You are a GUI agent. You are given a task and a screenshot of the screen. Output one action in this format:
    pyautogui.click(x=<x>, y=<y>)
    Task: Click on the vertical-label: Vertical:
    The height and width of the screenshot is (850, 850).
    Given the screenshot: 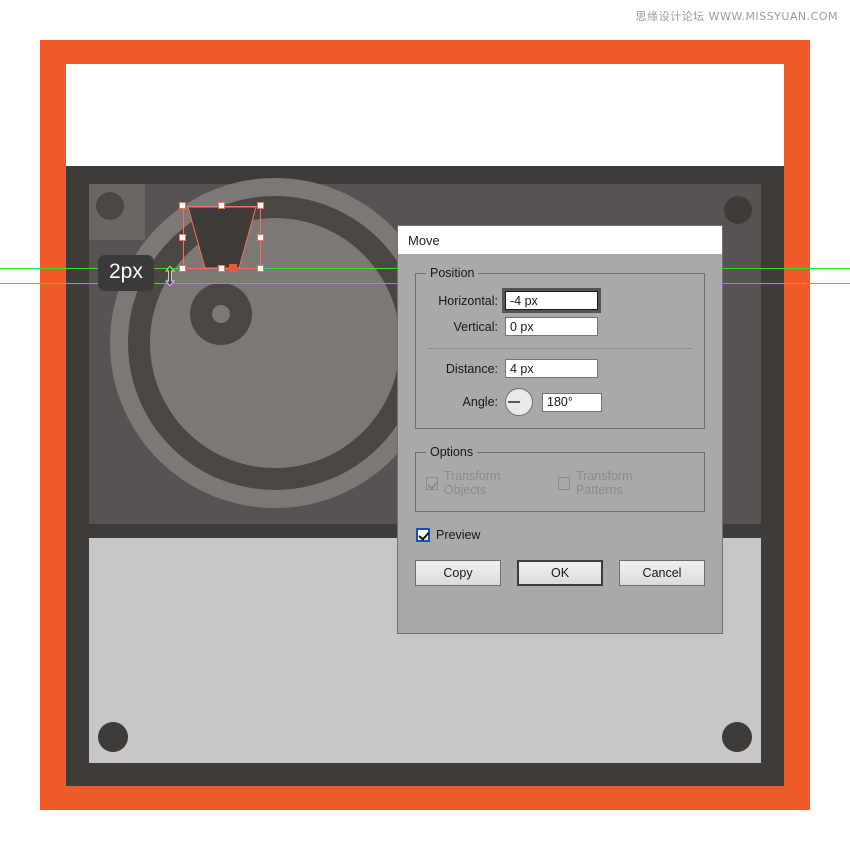 What is the action you would take?
    pyautogui.click(x=475, y=326)
    